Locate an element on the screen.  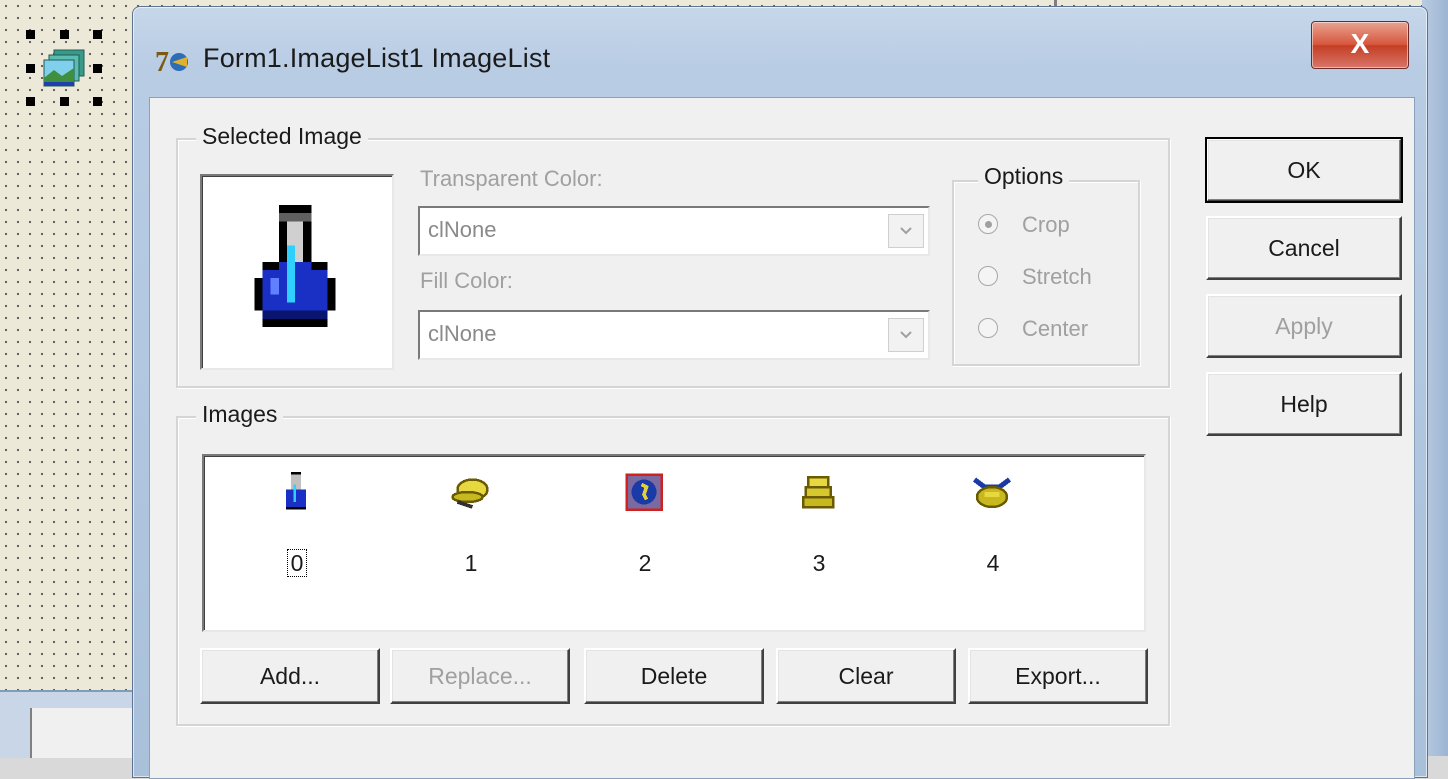
stretch-label: Stretch is located at coordinates (1057, 276).